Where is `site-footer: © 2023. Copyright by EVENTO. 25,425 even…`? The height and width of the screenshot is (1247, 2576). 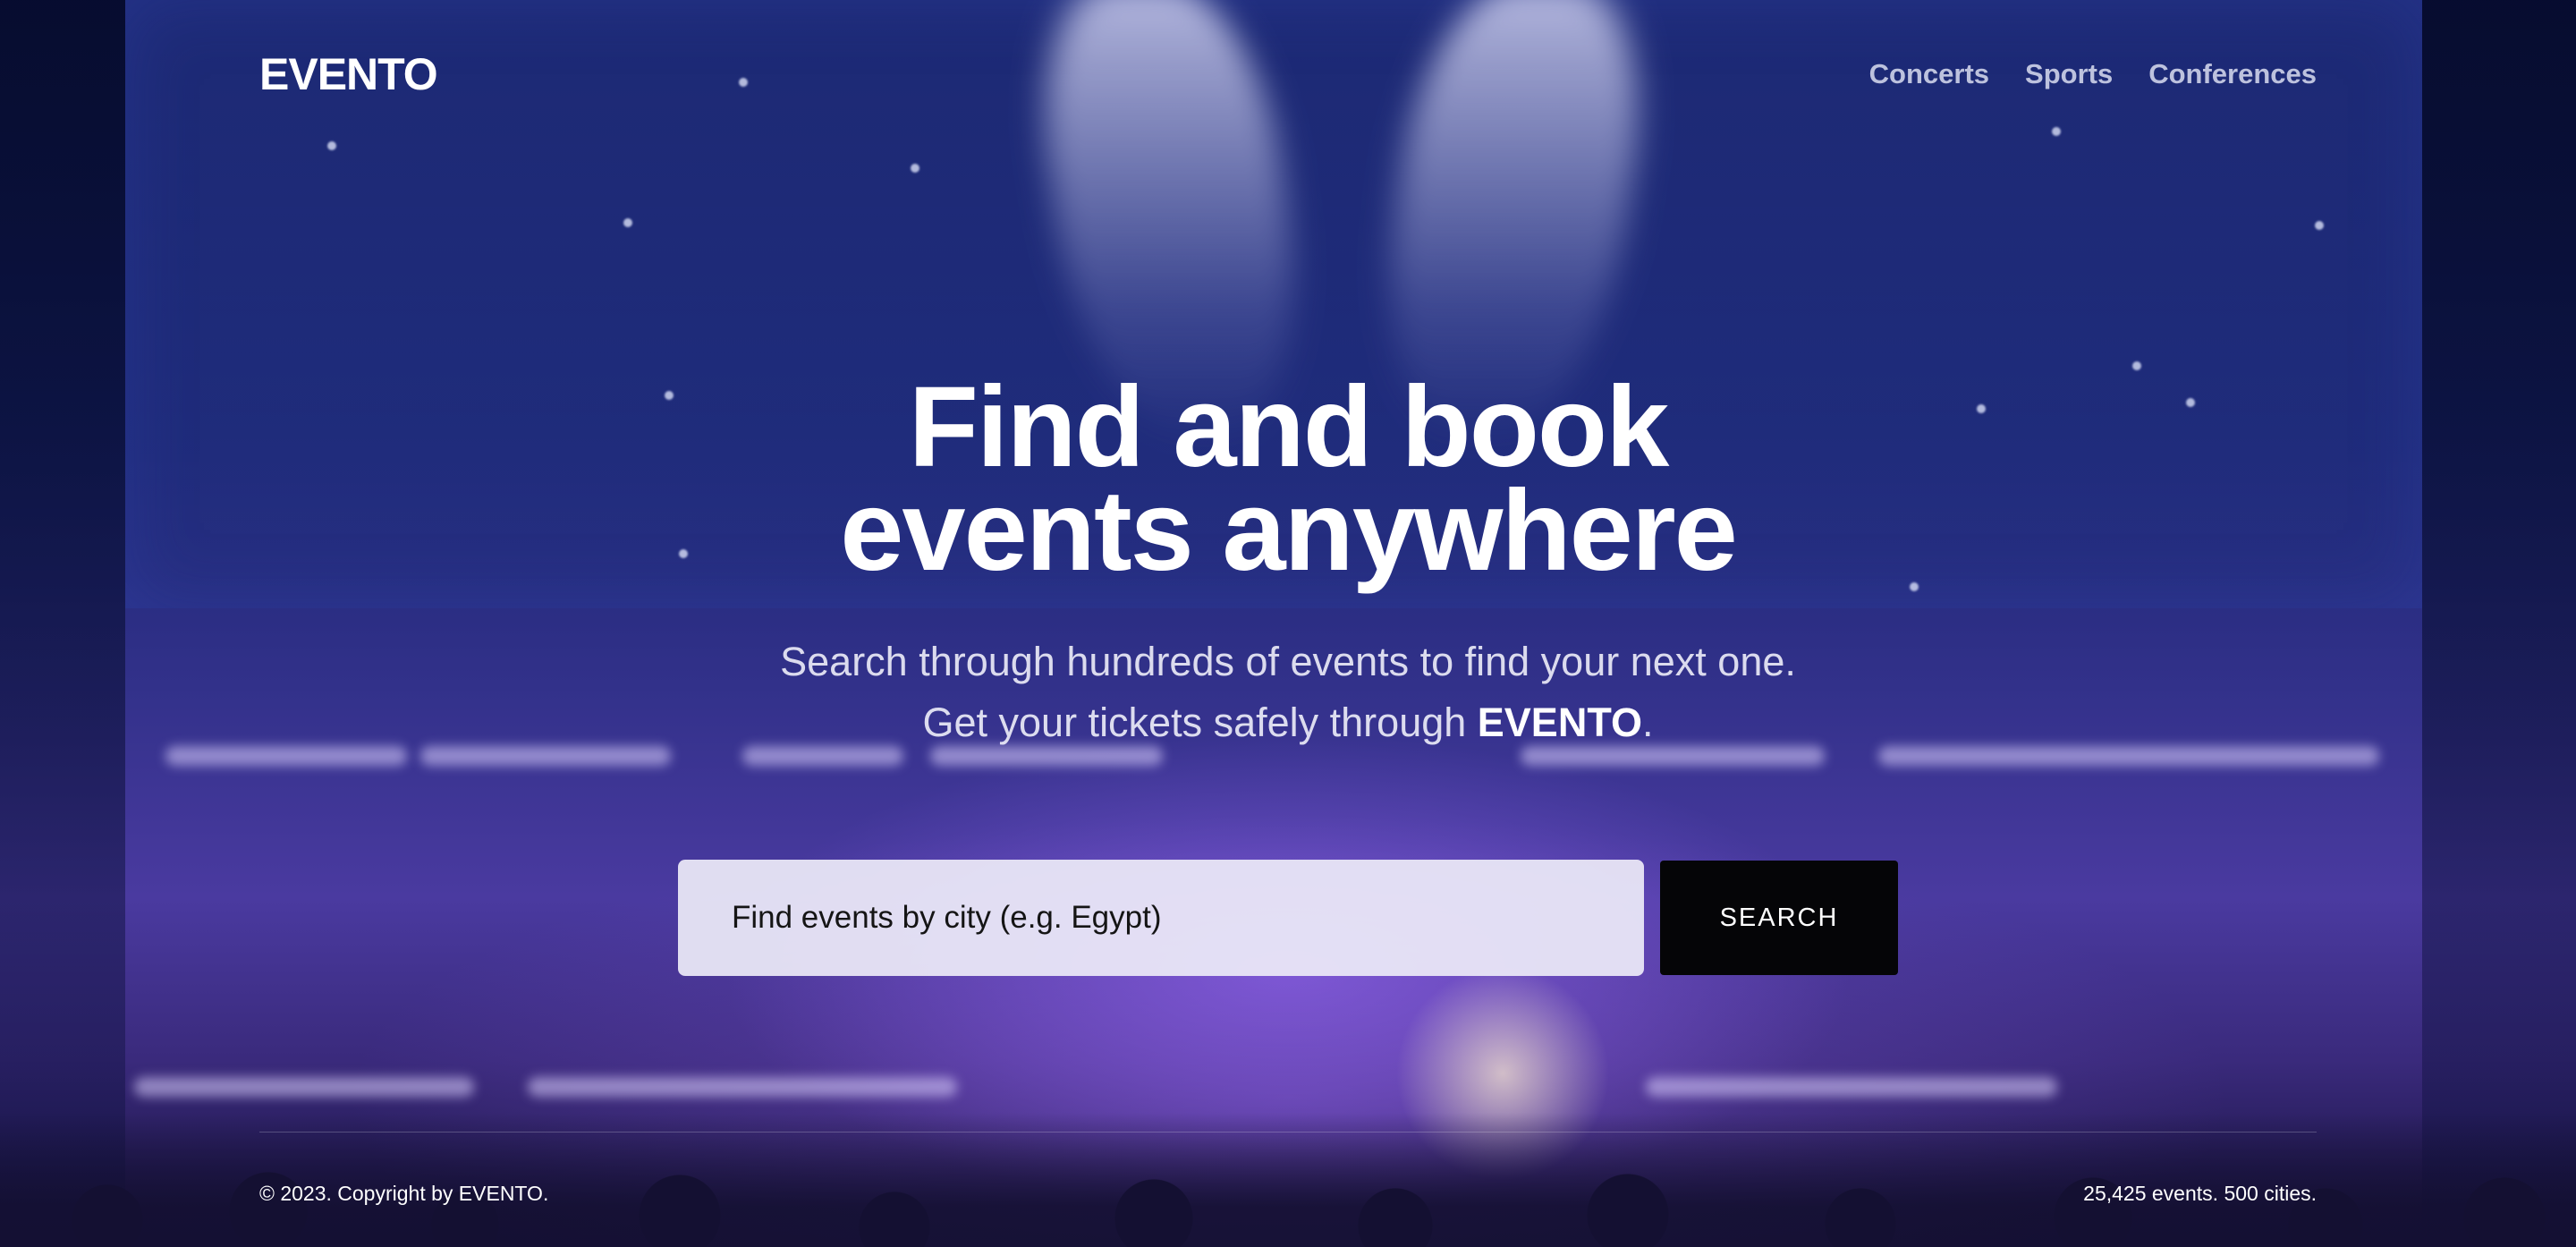
site-footer: © 2023. Copyright by EVENTO. 25,425 even… is located at coordinates (1288, 1170).